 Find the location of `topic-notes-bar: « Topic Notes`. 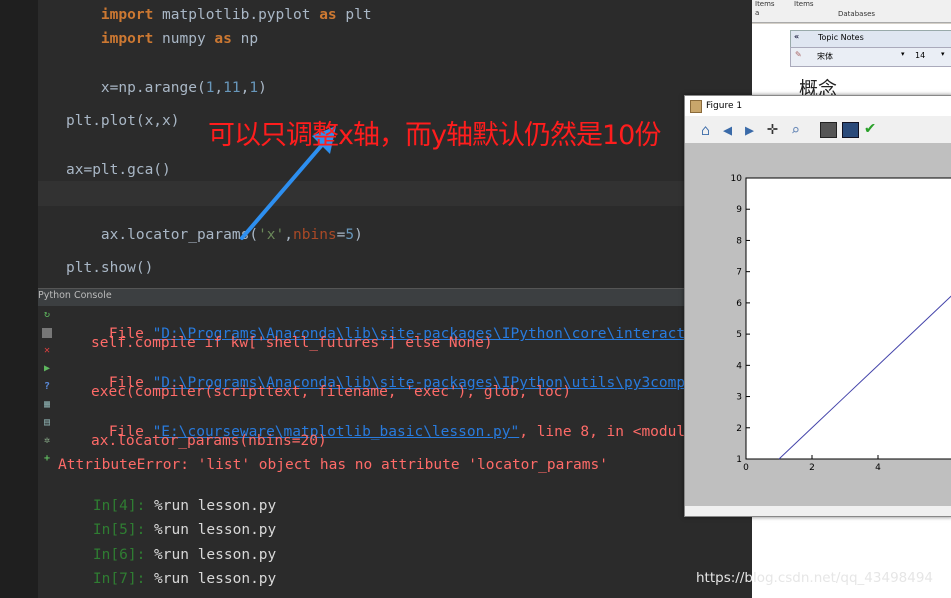

topic-notes-bar: « Topic Notes is located at coordinates (870, 39).